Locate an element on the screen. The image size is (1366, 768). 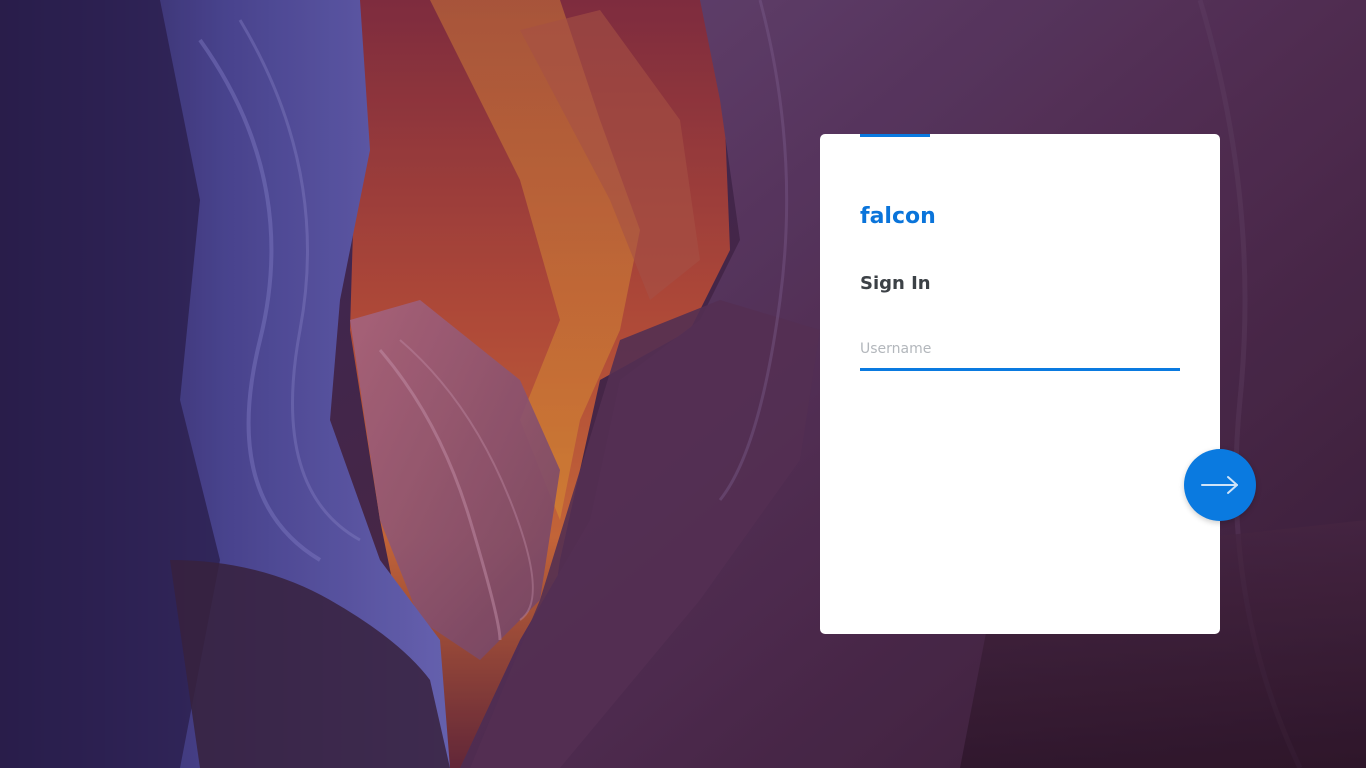
arrow-right-icon is located at coordinates (1219, 485).